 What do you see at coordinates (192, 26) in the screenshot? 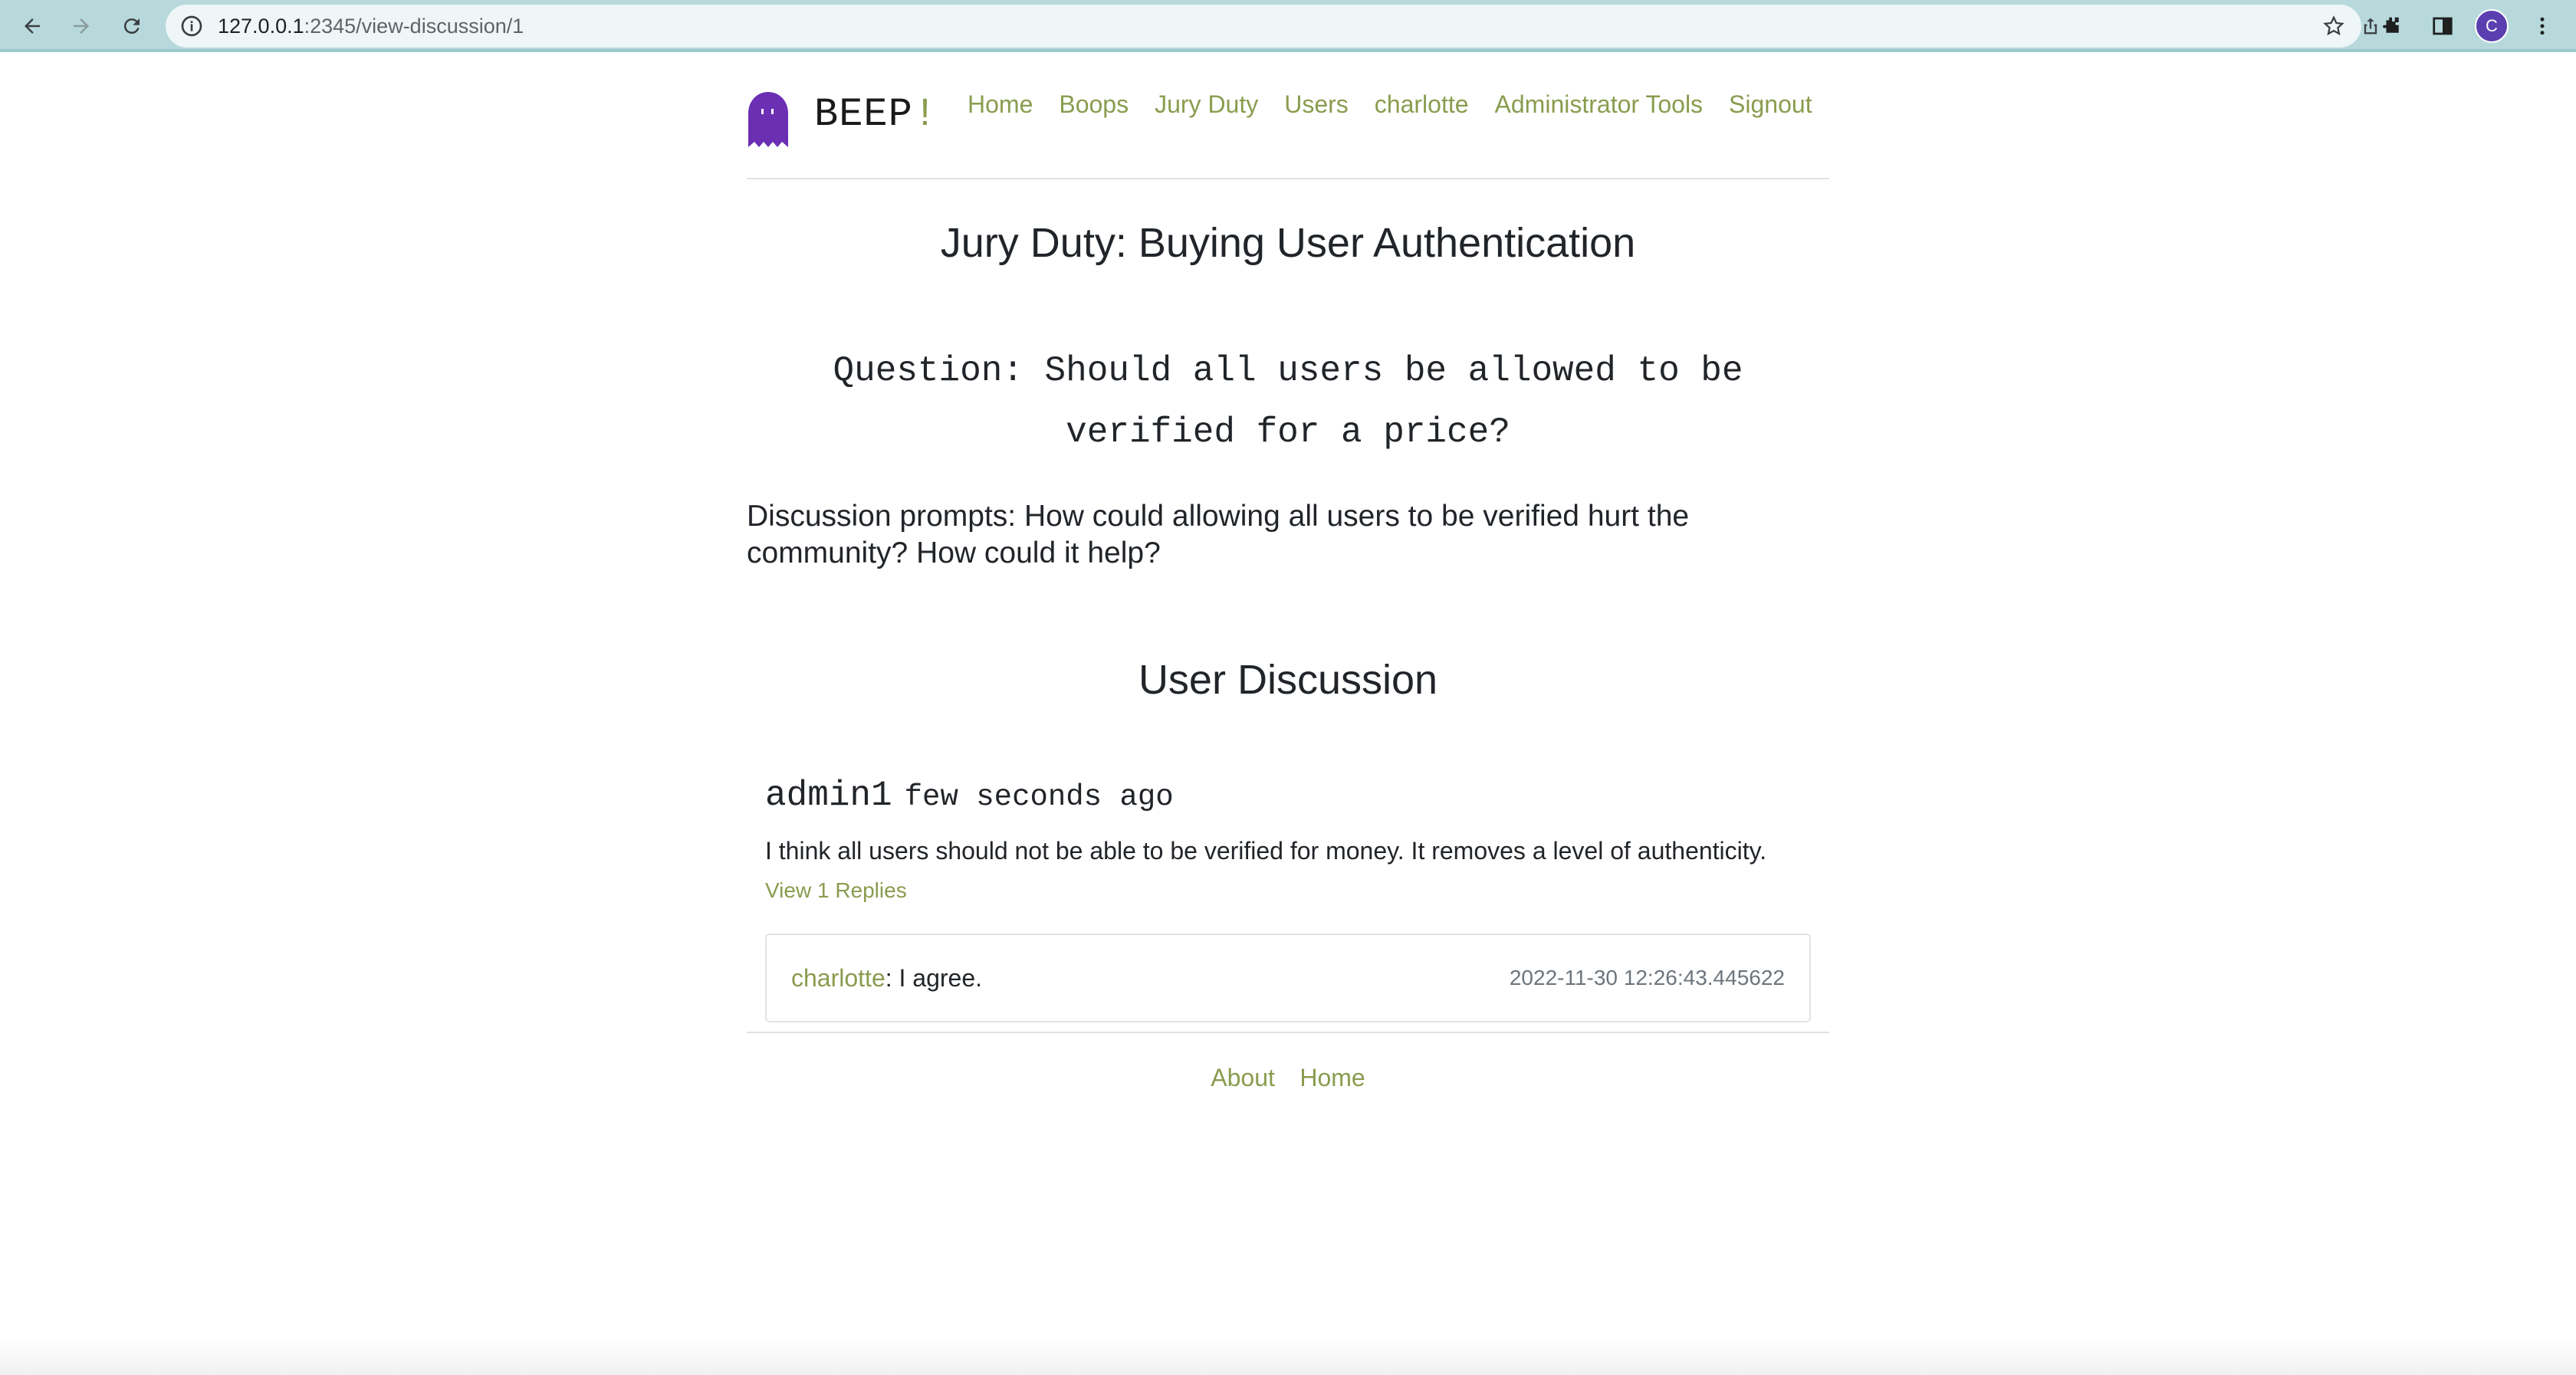
I see `site-info-icon` at bounding box center [192, 26].